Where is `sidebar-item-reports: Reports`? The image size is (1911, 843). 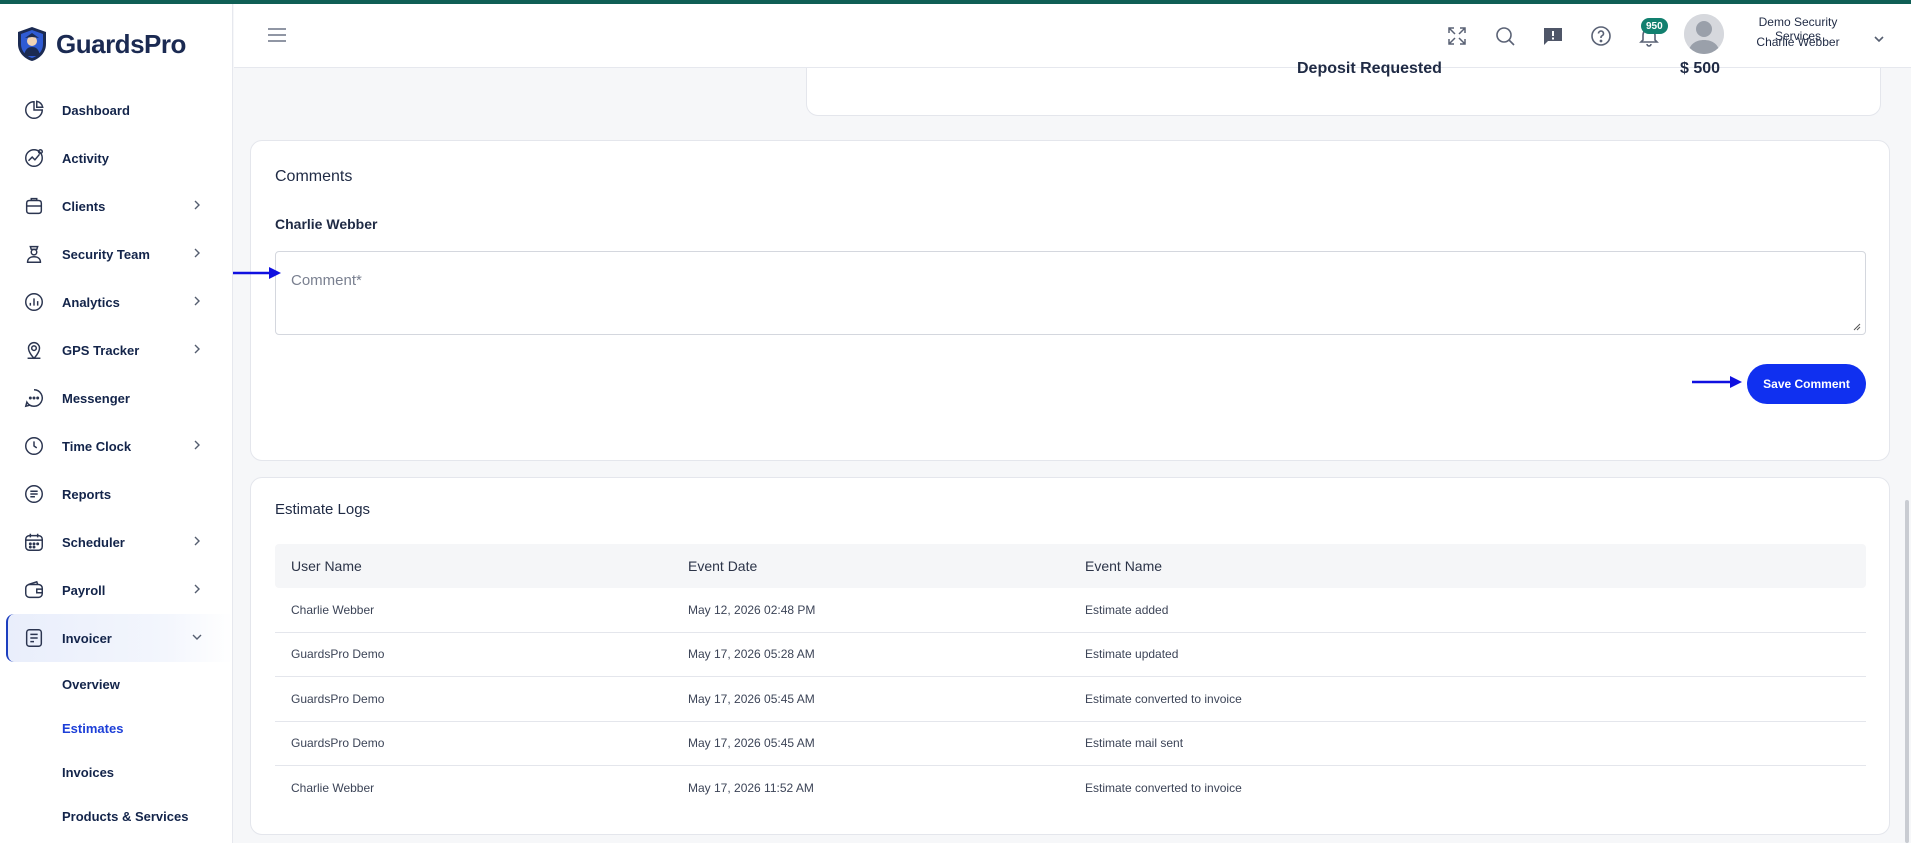
sidebar-item-reports: Reports is located at coordinates (116, 494).